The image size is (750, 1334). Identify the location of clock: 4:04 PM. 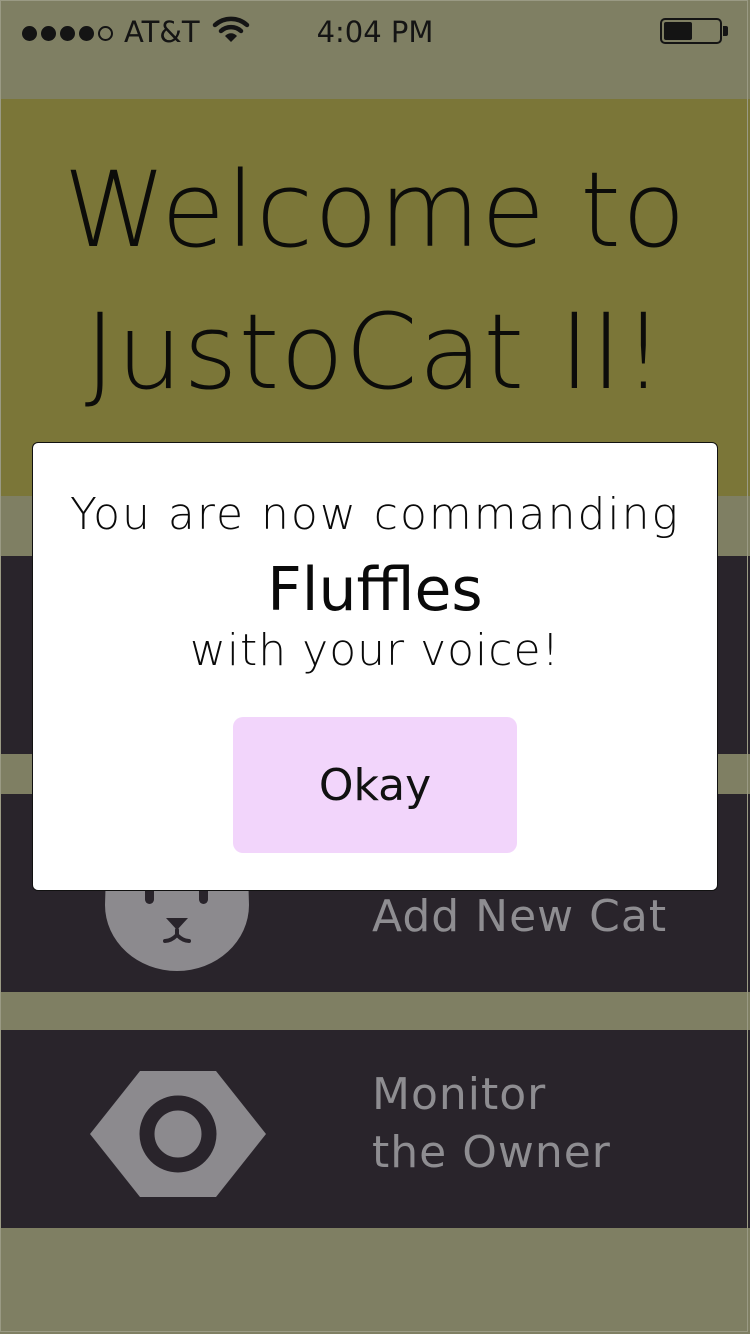
(375, 32).